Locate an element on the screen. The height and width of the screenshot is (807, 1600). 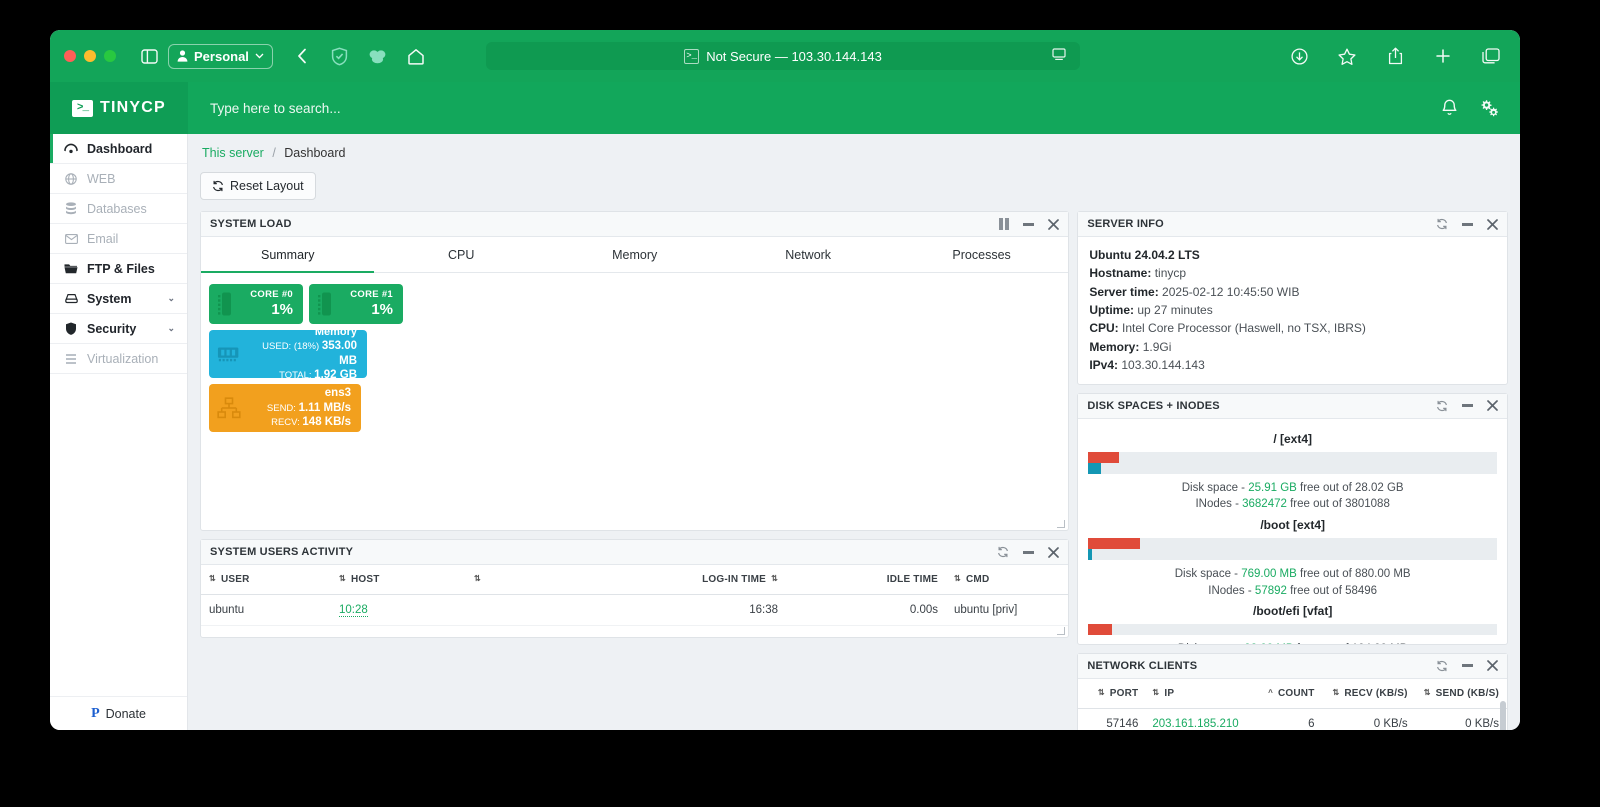
tab-cpu: CPU is located at coordinates (460, 255).